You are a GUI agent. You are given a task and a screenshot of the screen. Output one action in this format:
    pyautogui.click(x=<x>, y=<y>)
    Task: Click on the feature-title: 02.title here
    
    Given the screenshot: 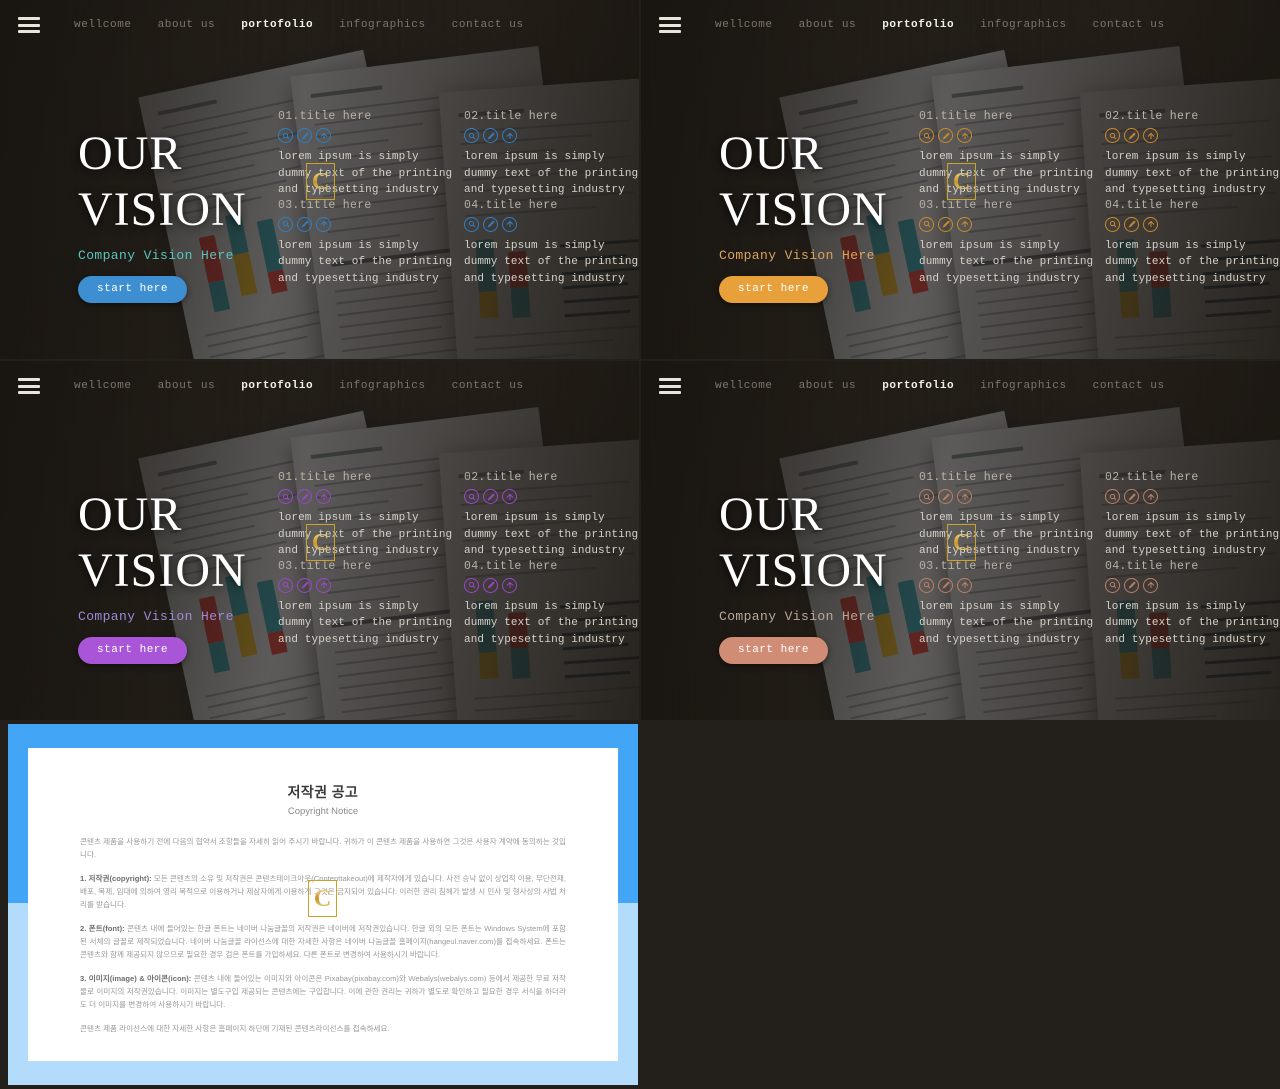 What is the action you would take?
    pyautogui.click(x=1152, y=116)
    